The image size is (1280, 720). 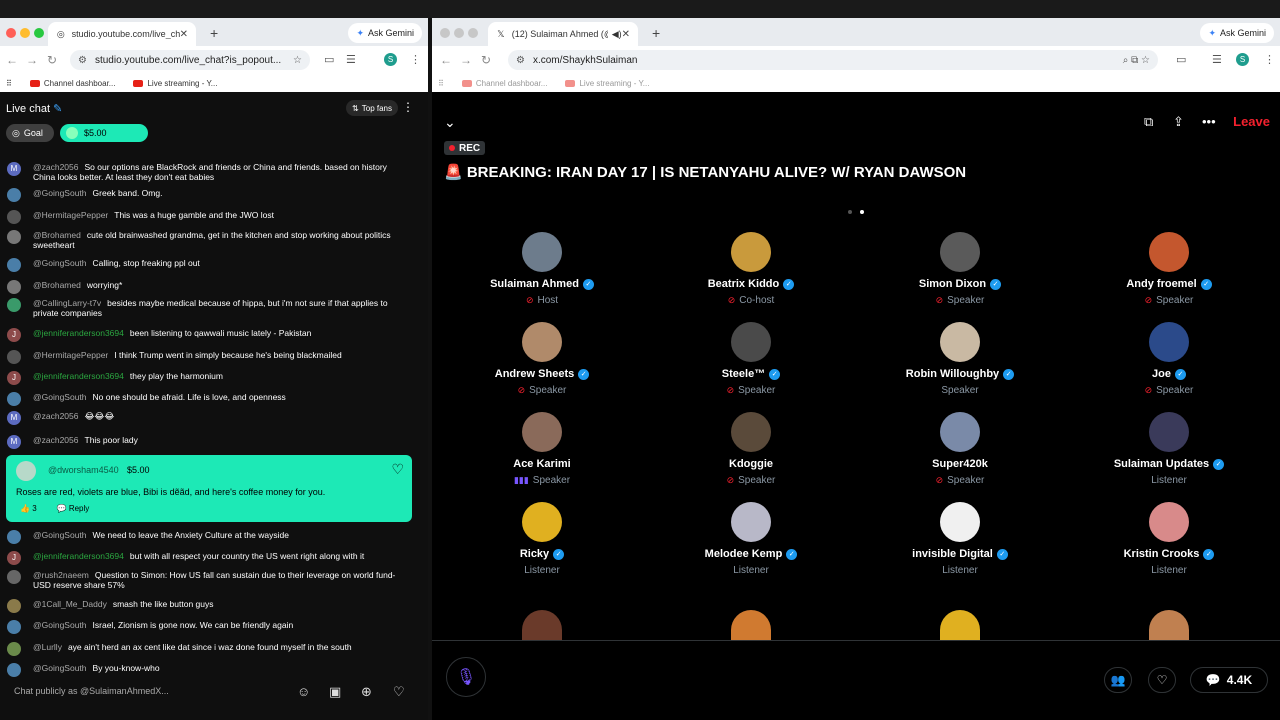 I want to click on participant: Steele™ ✓ ⊘ Speaker, so click(x=751, y=362).